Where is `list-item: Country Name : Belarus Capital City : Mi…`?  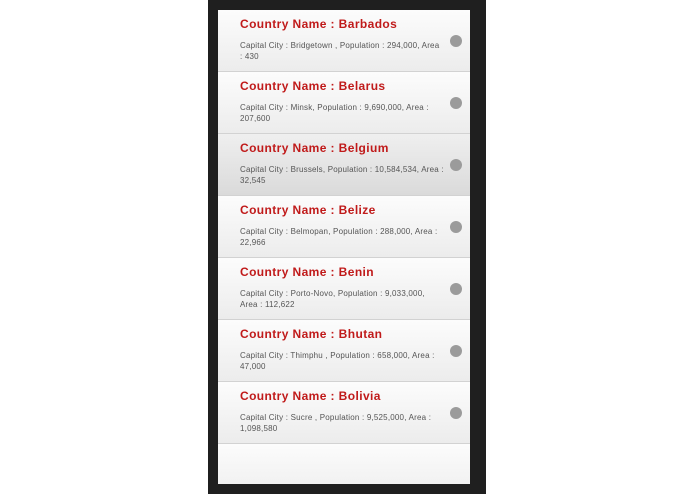 list-item: Country Name : Belarus Capital City : Mi… is located at coordinates (344, 103).